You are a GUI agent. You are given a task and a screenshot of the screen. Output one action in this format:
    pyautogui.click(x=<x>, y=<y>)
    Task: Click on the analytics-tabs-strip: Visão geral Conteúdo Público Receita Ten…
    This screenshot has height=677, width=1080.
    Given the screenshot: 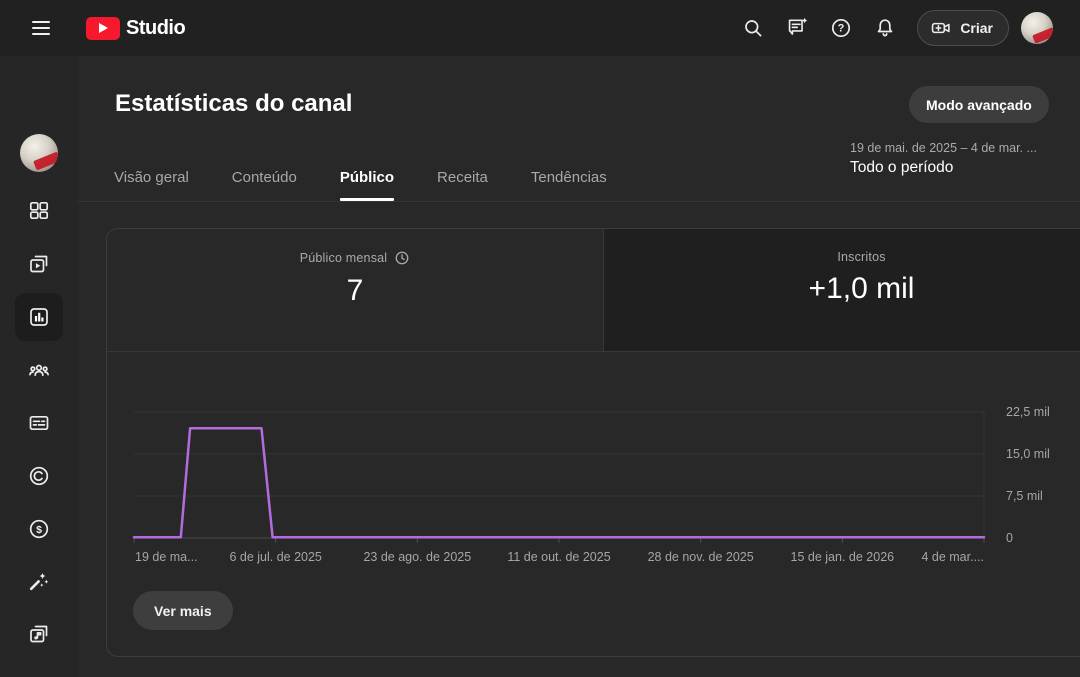 What is the action you would take?
    pyautogui.click(x=579, y=178)
    